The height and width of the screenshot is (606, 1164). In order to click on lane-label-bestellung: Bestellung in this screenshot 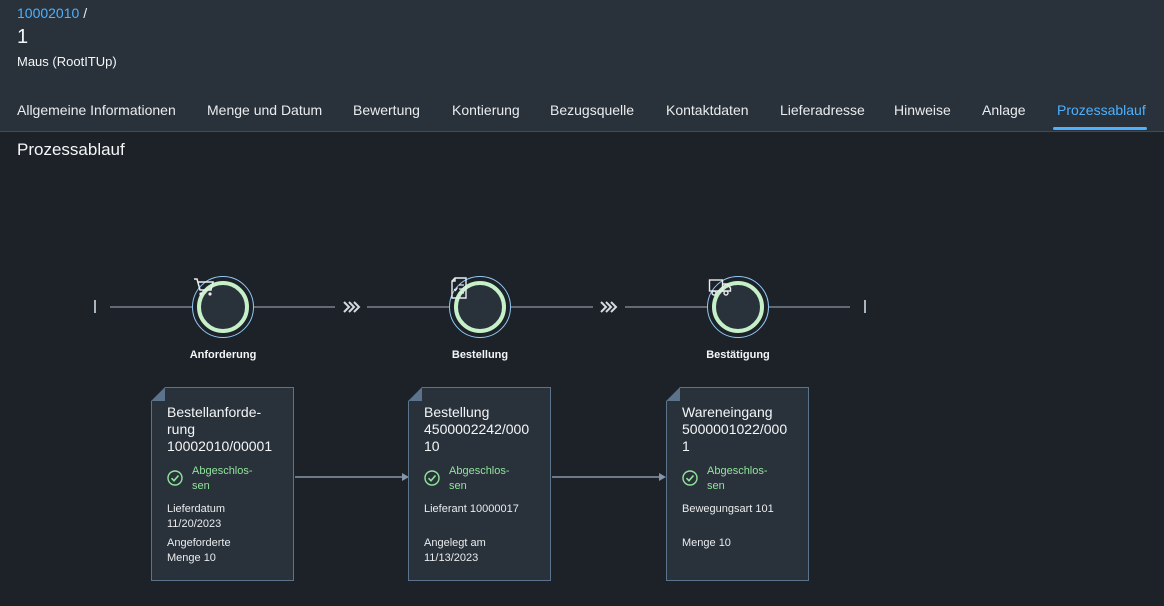, I will do `click(480, 355)`.